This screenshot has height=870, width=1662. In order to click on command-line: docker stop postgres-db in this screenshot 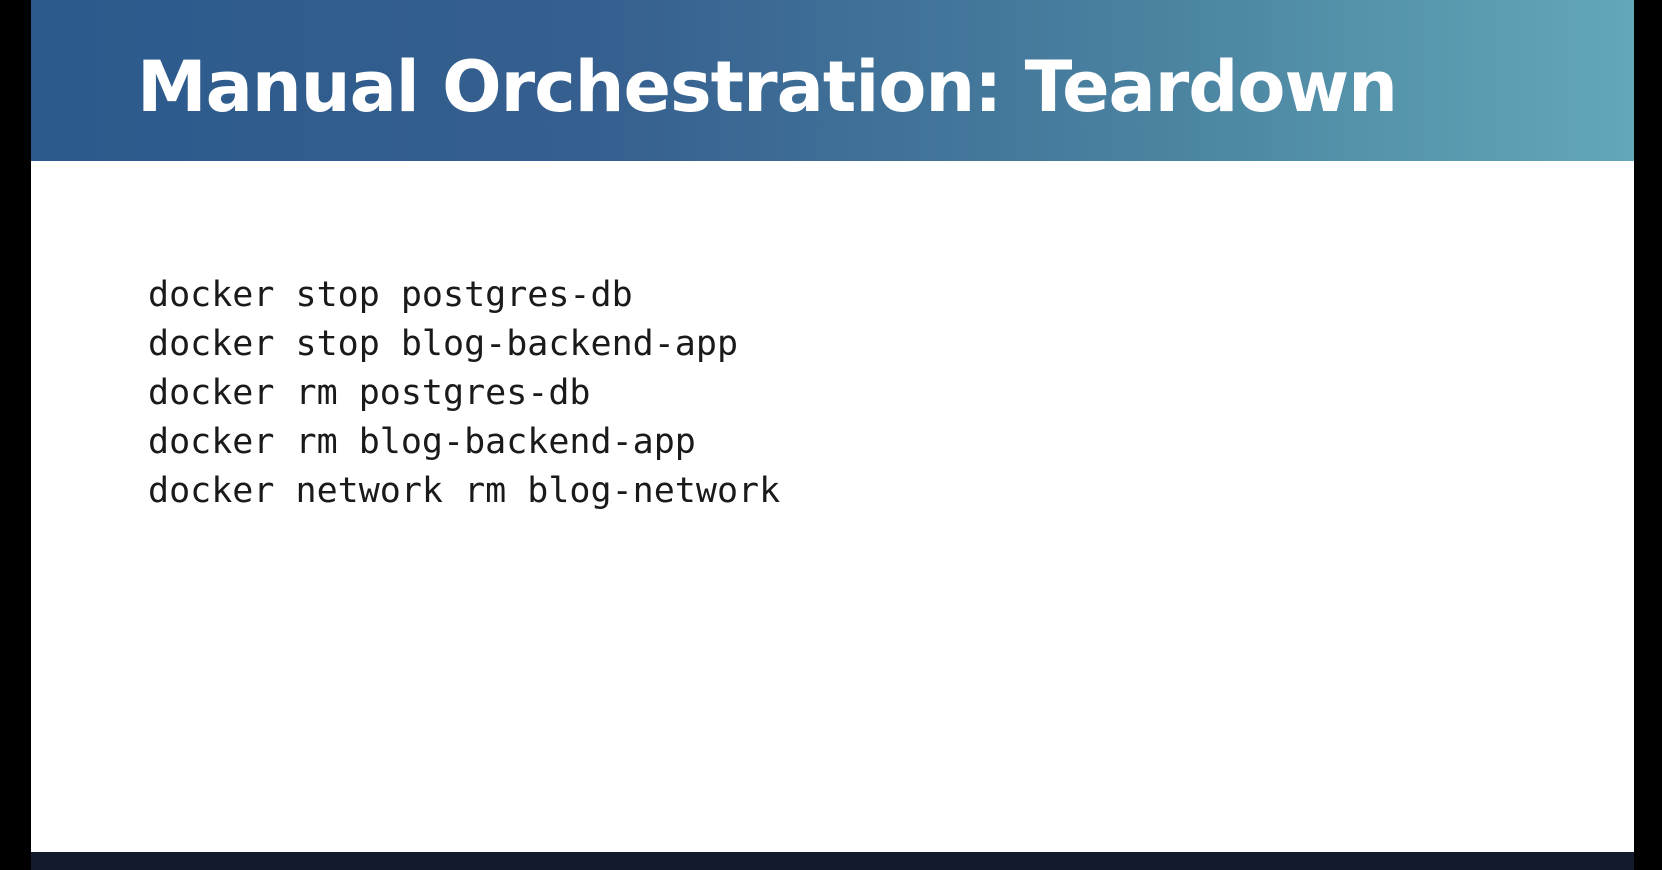, I will do `click(390, 295)`.